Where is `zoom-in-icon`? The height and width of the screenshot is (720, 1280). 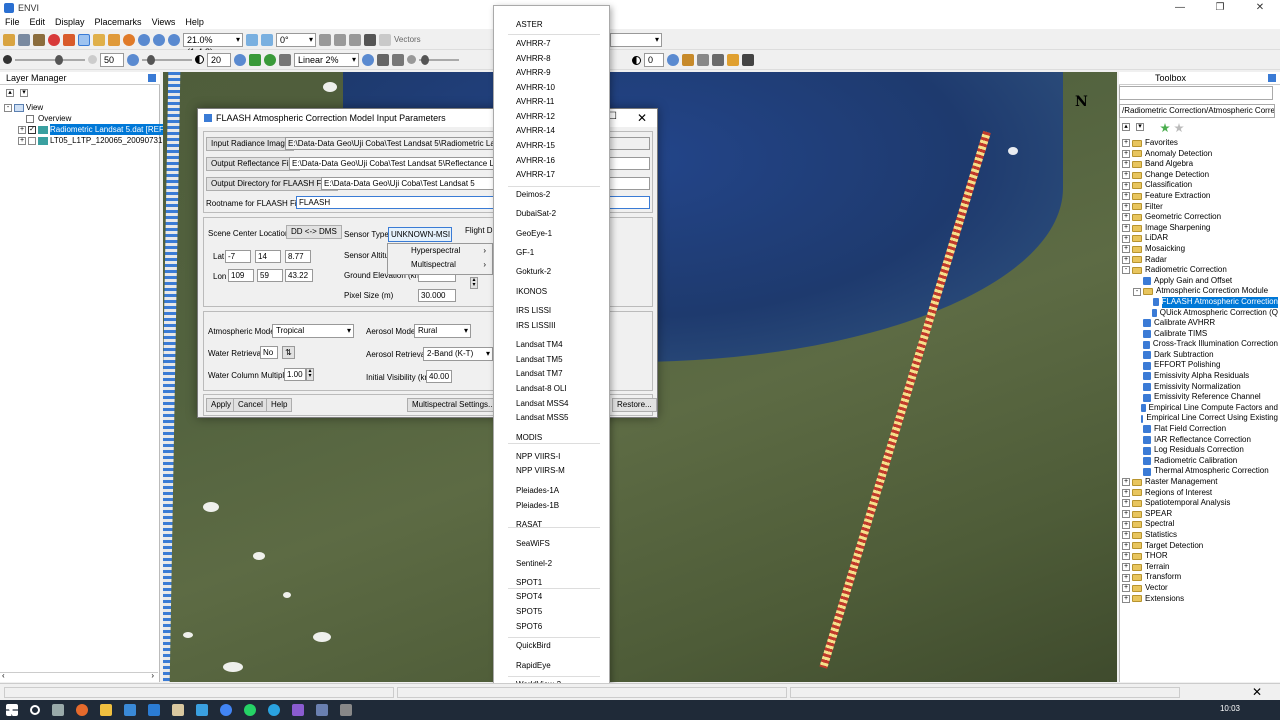
zoom-in-icon is located at coordinates (159, 39).